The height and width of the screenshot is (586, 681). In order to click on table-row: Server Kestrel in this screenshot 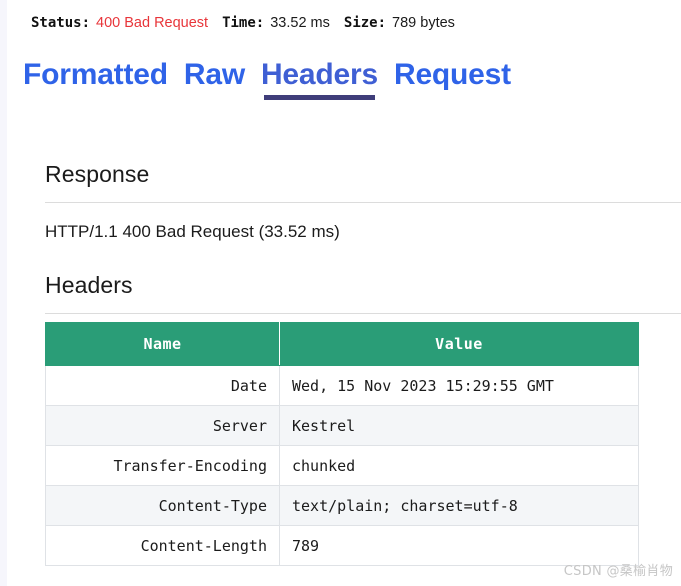, I will do `click(342, 425)`.